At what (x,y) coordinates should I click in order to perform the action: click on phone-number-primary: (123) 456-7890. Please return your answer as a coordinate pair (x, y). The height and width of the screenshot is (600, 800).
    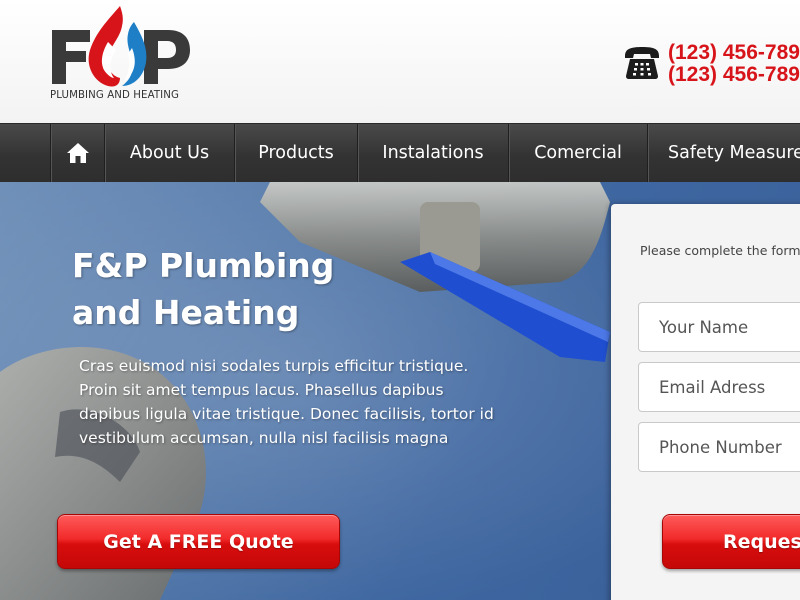
    Looking at the image, I should click on (734, 53).